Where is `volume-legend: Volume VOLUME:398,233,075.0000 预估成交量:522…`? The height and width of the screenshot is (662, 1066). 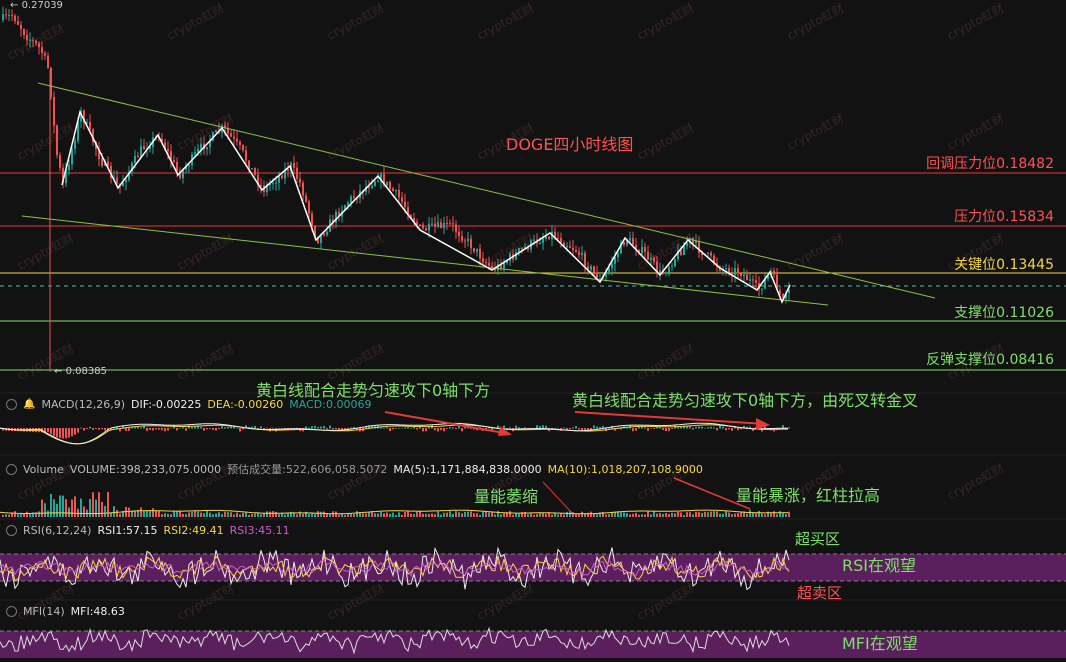 volume-legend: Volume VOLUME:398,233,075.0000 预估成交量:522… is located at coordinates (354, 469).